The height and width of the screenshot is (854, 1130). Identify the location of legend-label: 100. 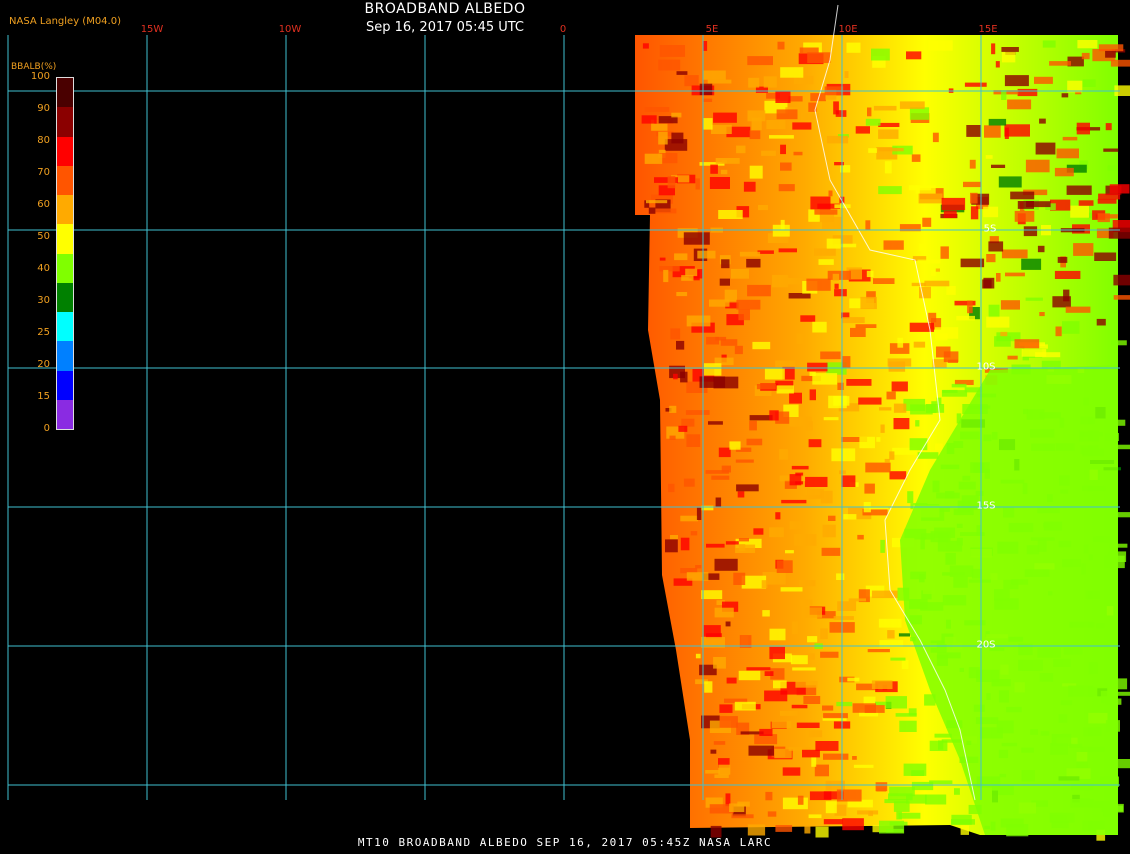
(40, 76).